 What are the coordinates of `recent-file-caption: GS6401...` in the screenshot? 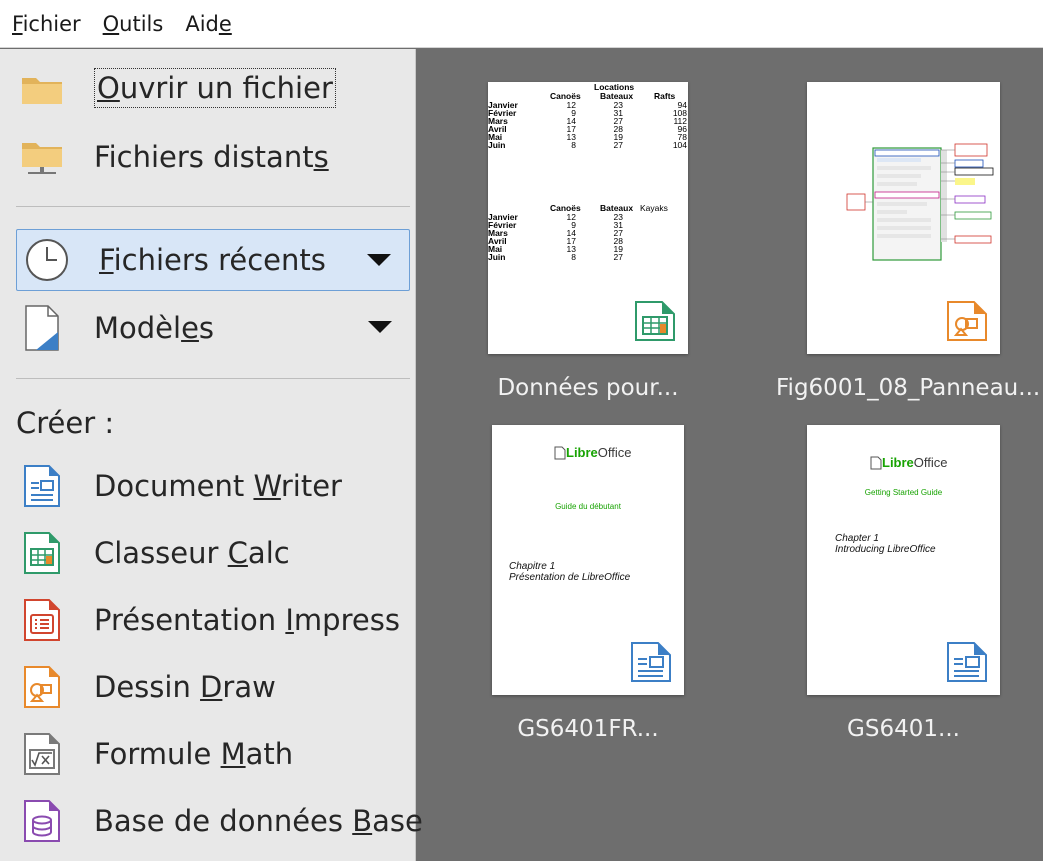 It's located at (903, 729).